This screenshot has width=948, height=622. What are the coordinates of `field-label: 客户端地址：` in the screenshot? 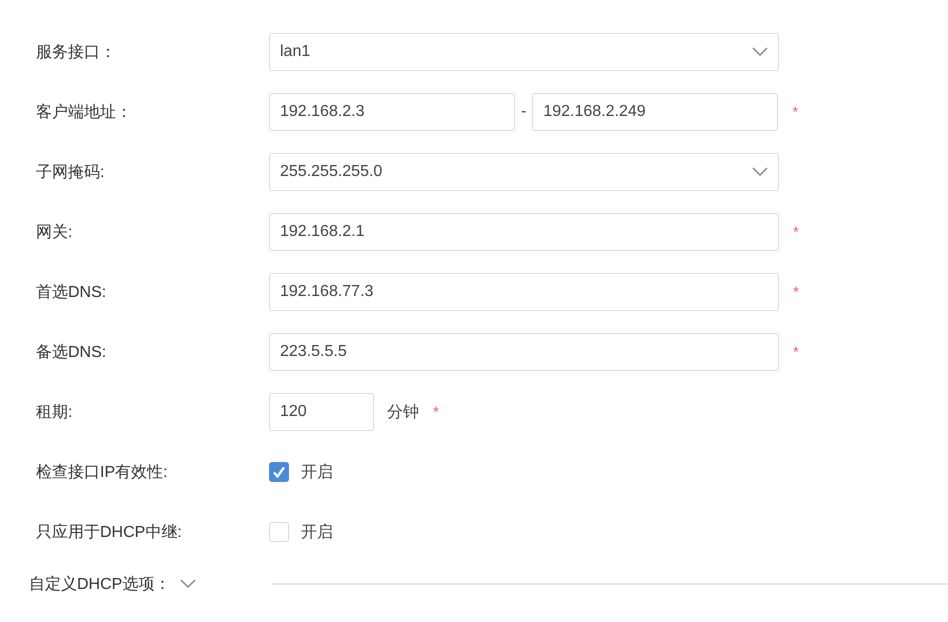 It's located at (83, 112).